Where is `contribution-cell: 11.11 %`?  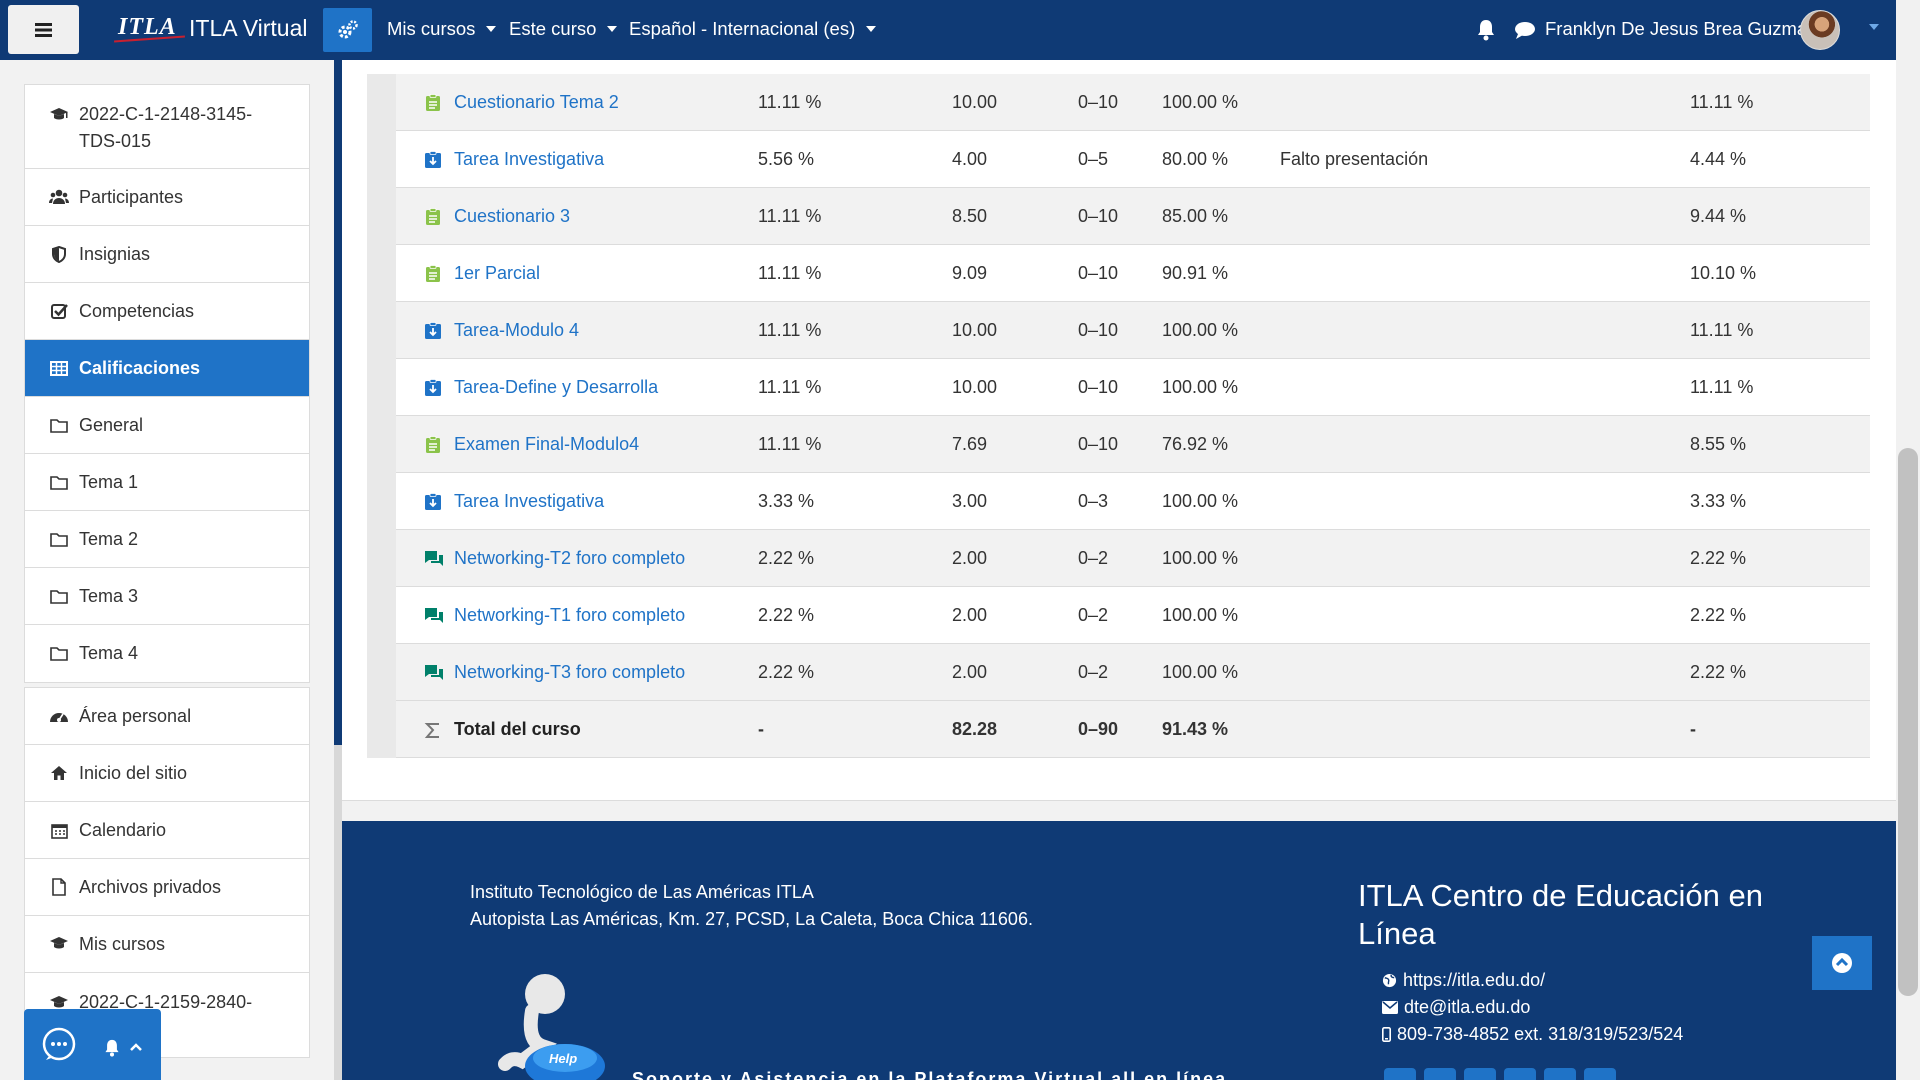 contribution-cell: 11.11 % is located at coordinates (1722, 329).